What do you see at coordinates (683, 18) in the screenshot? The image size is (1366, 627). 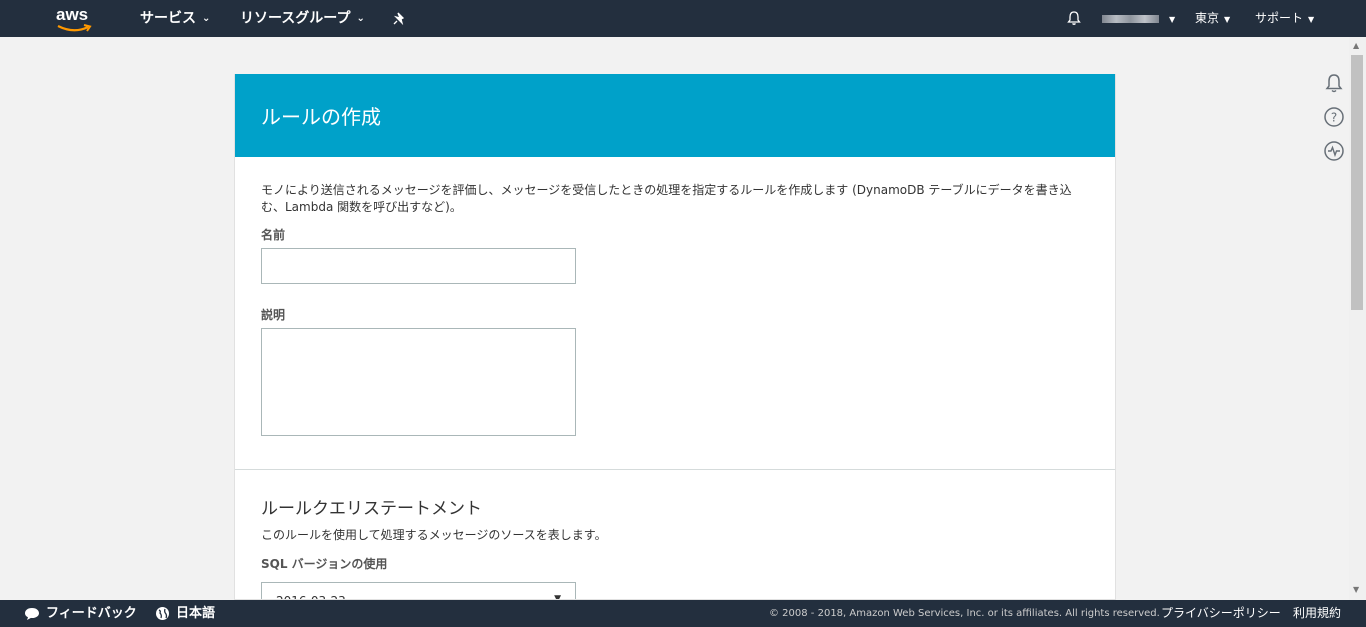 I see `top-nav: aws サービス ⌄ リソースグループ ⌄ ▼ 東京 ▼ サポート ▼` at bounding box center [683, 18].